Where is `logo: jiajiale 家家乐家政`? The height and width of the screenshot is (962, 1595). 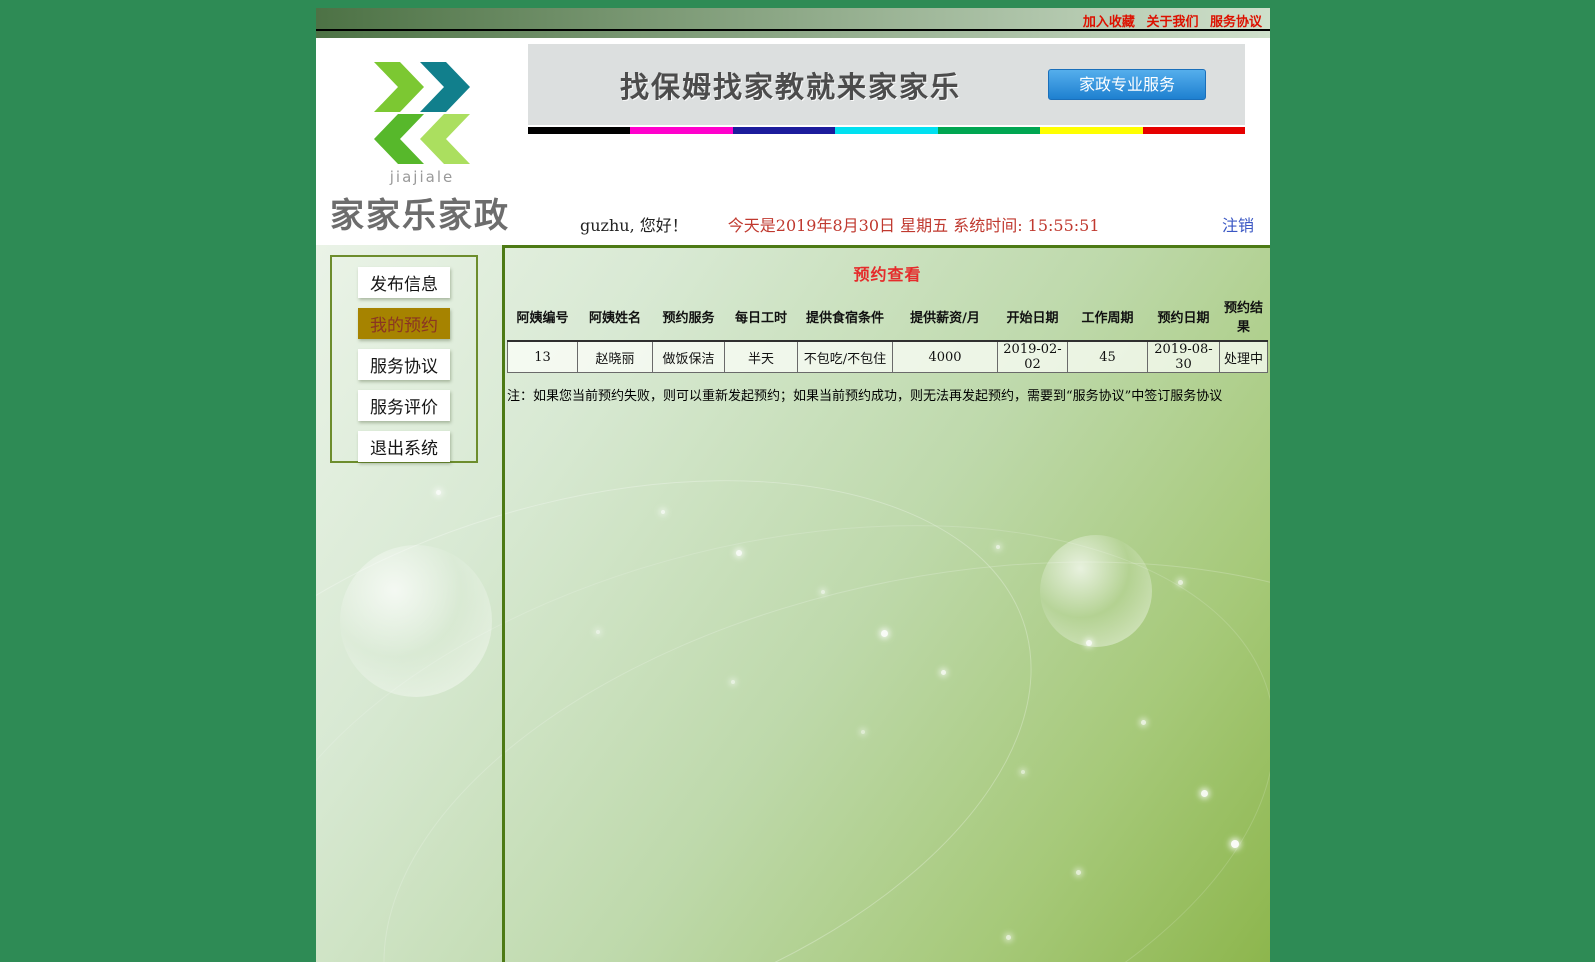 logo: jiajiale 家家乐家政 is located at coordinates (422, 141).